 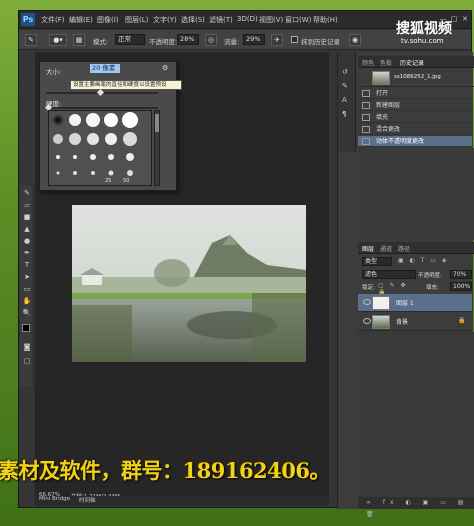 I want to click on canvas-image, so click(x=189, y=283).